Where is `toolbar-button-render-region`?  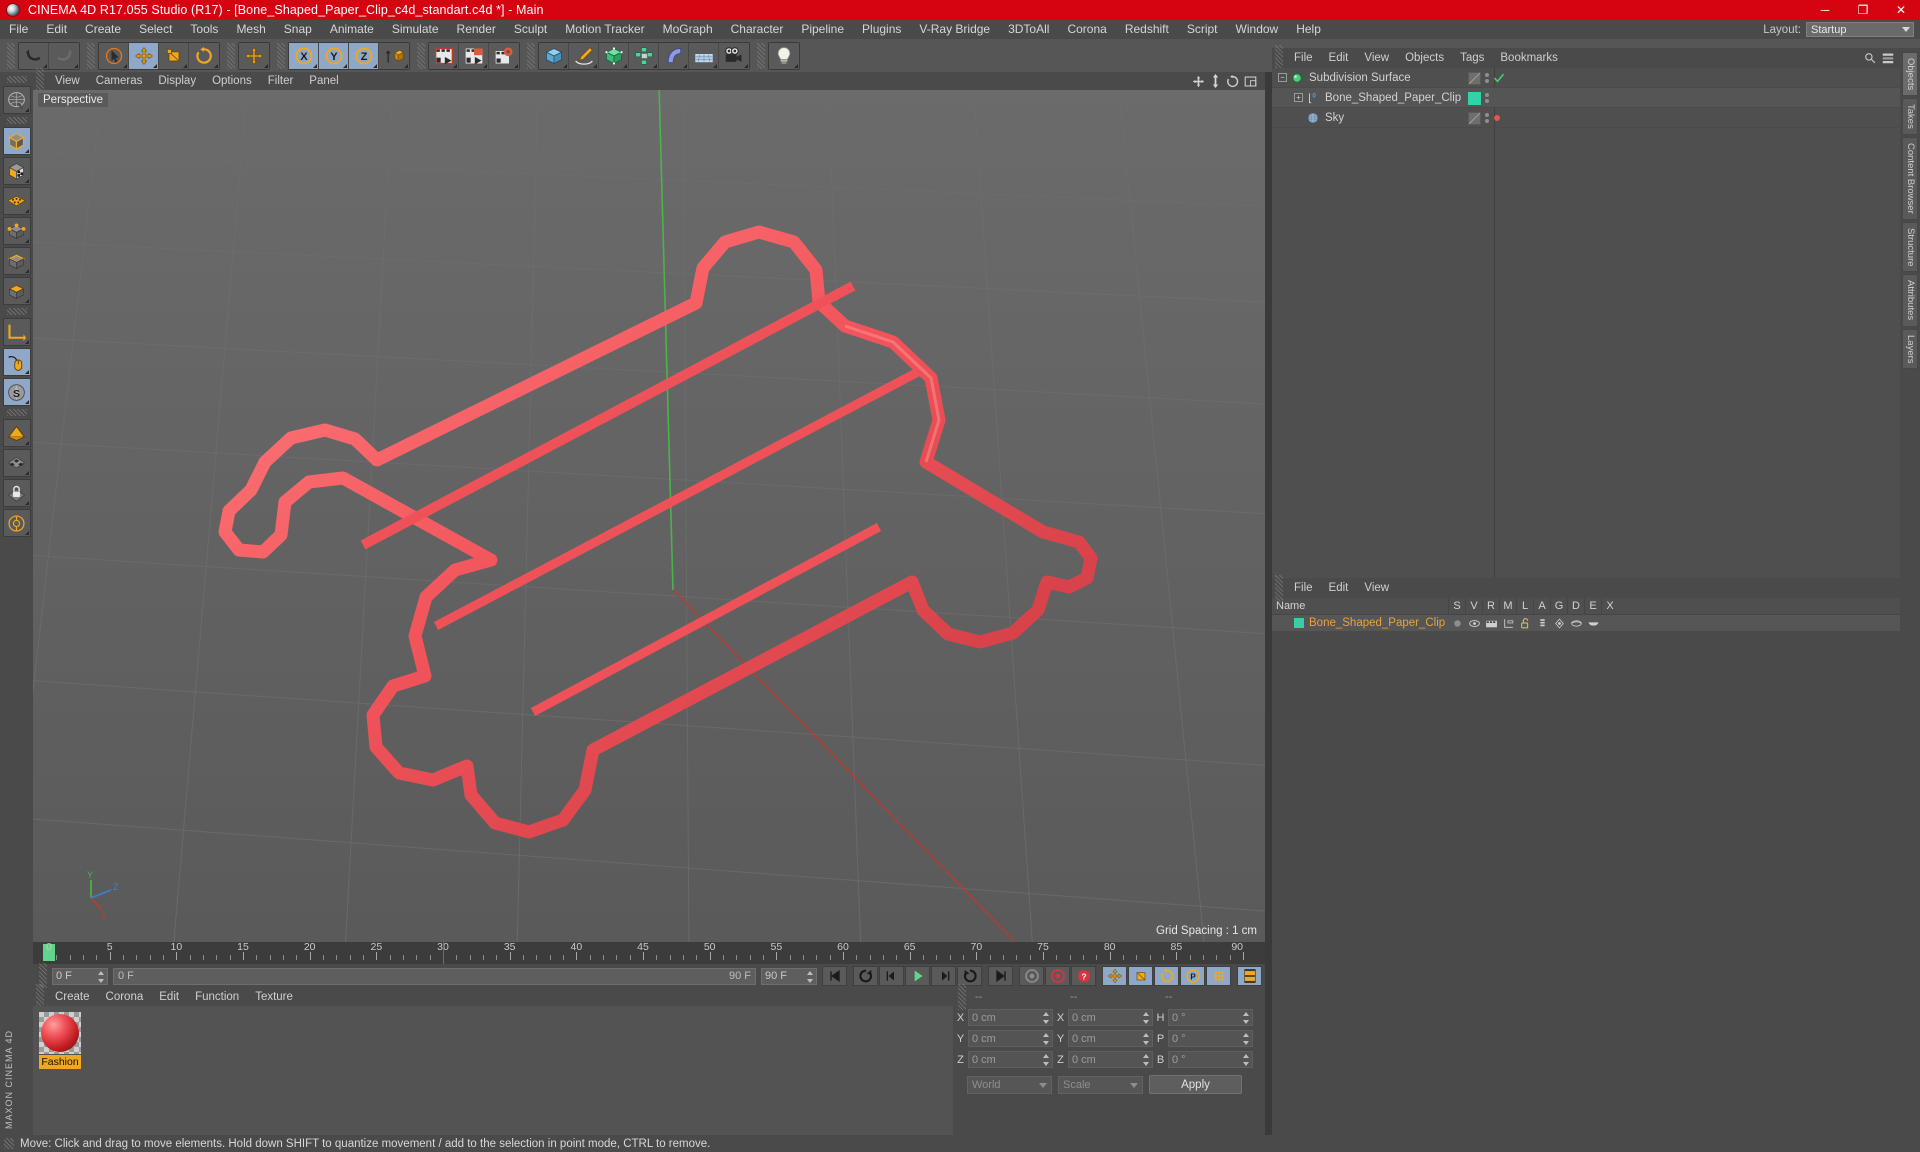 toolbar-button-render-region is located at coordinates (474, 55).